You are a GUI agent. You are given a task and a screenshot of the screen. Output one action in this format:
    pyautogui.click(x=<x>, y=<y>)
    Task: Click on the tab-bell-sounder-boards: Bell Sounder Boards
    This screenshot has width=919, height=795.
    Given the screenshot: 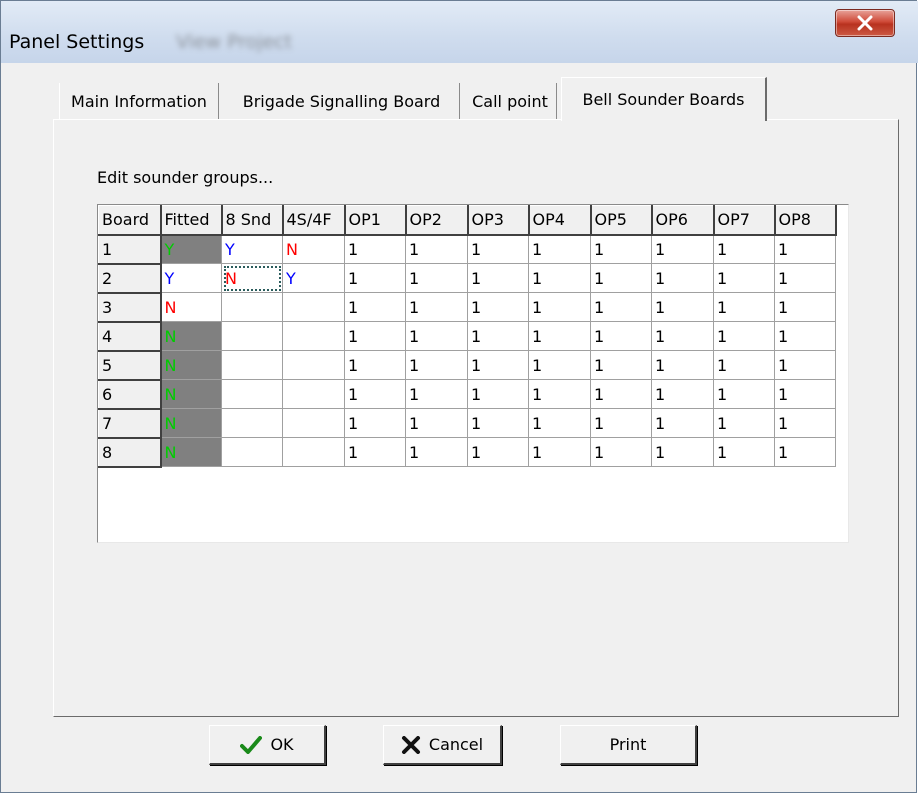 What is the action you would take?
    pyautogui.click(x=664, y=99)
    